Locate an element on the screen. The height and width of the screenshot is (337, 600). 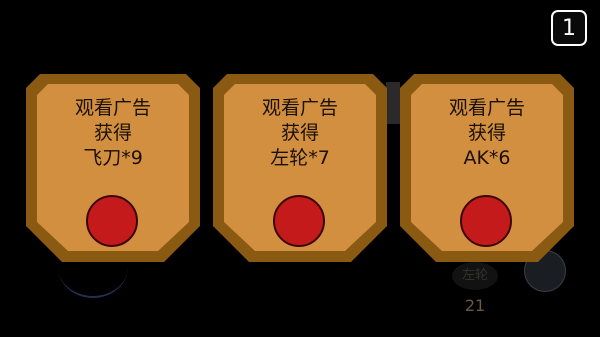
card-reward: 左轮*7 is located at coordinates (300, 158).